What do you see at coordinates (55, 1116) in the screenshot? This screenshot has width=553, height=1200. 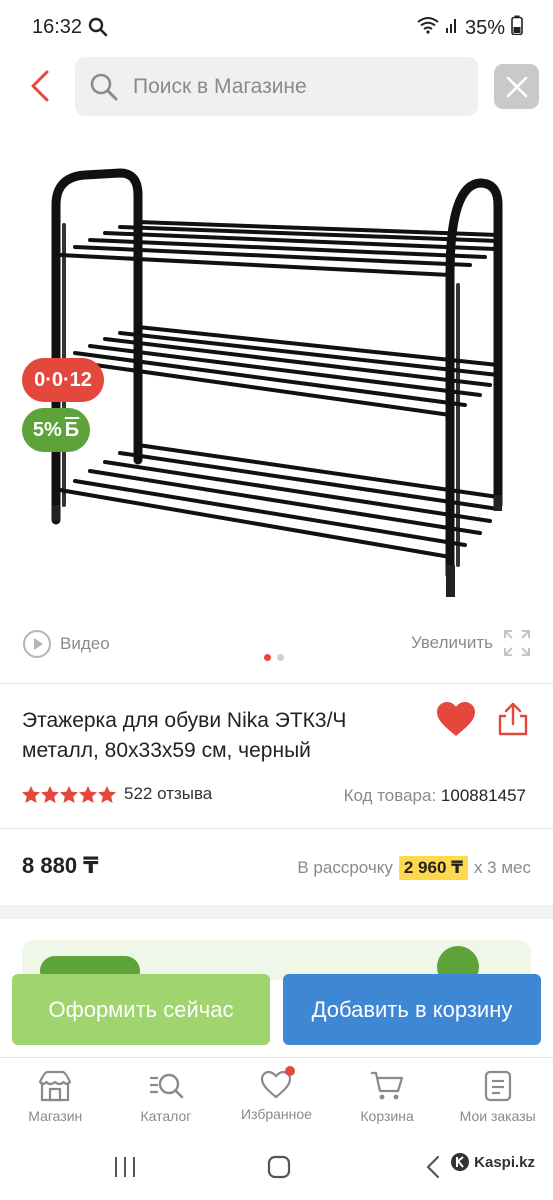 I see `nav-label: Магазин` at bounding box center [55, 1116].